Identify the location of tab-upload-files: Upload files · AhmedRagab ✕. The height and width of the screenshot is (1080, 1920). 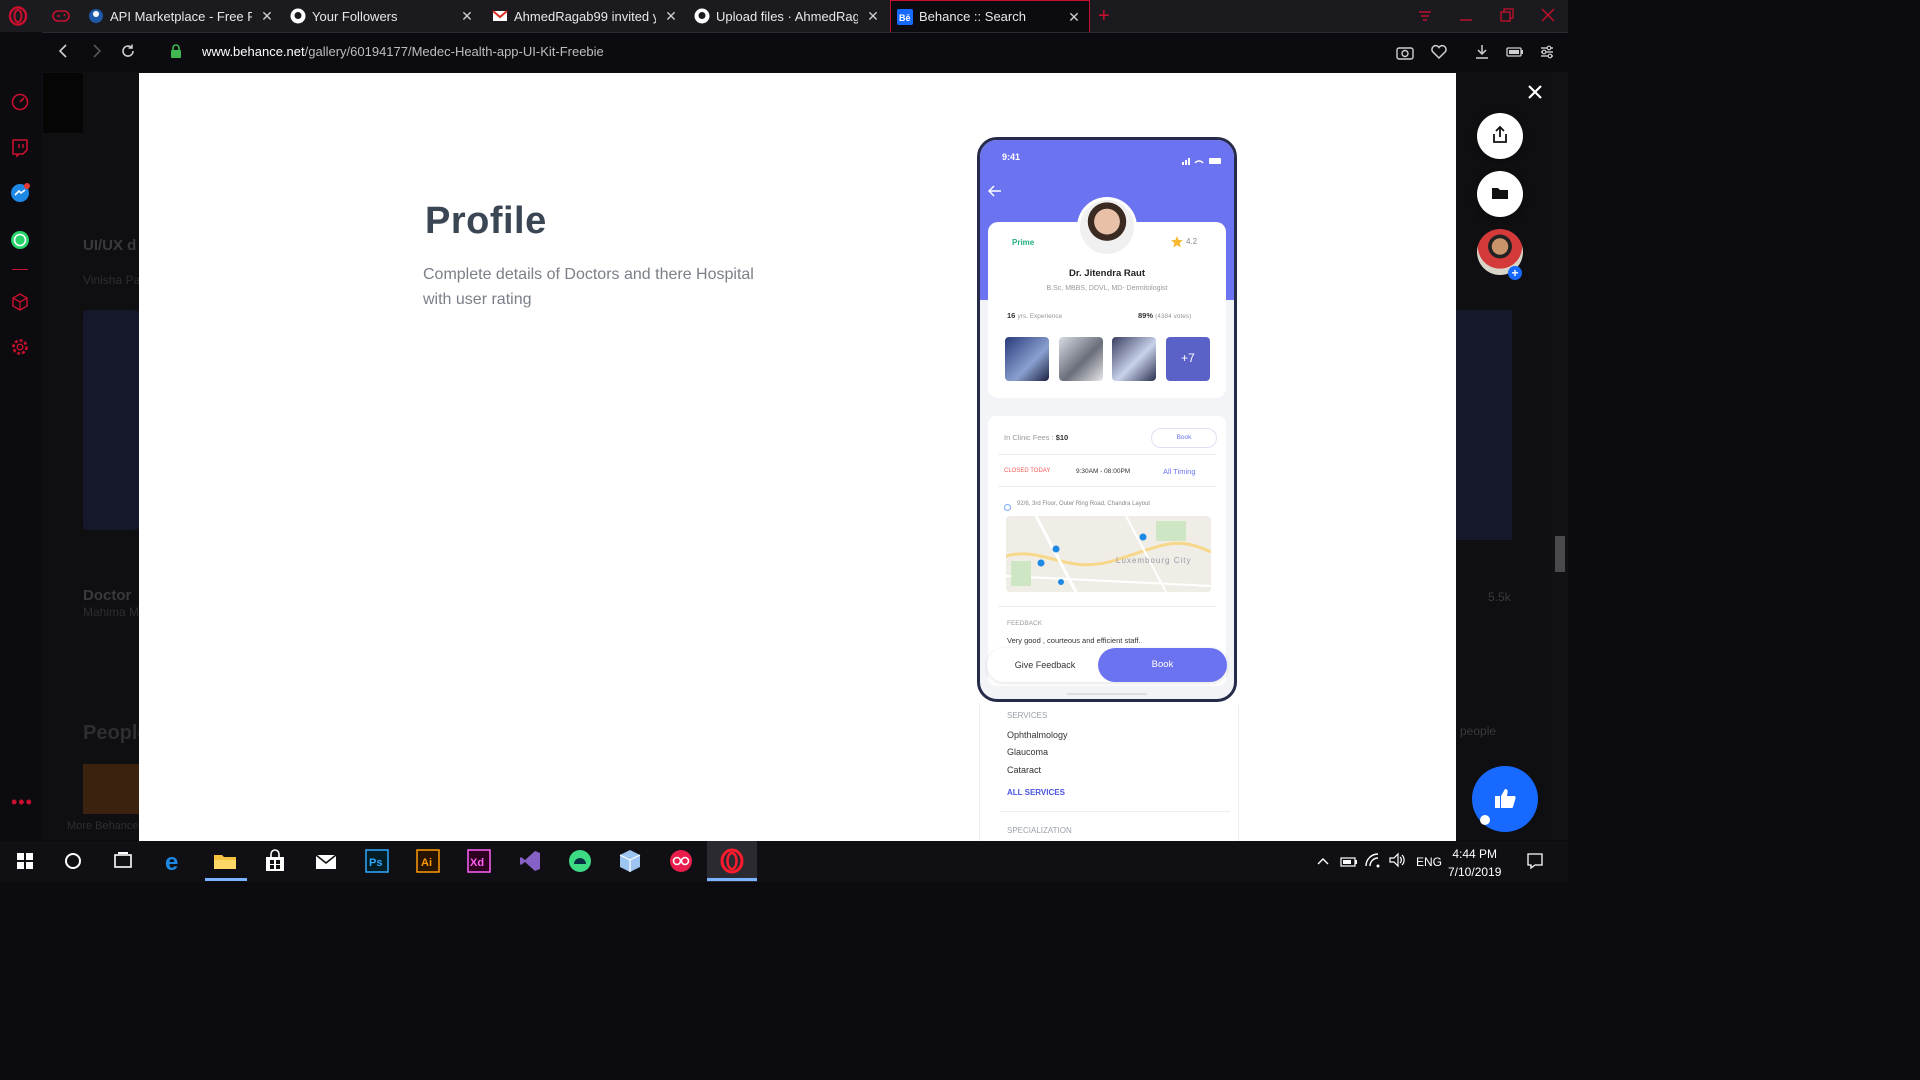
(788, 16).